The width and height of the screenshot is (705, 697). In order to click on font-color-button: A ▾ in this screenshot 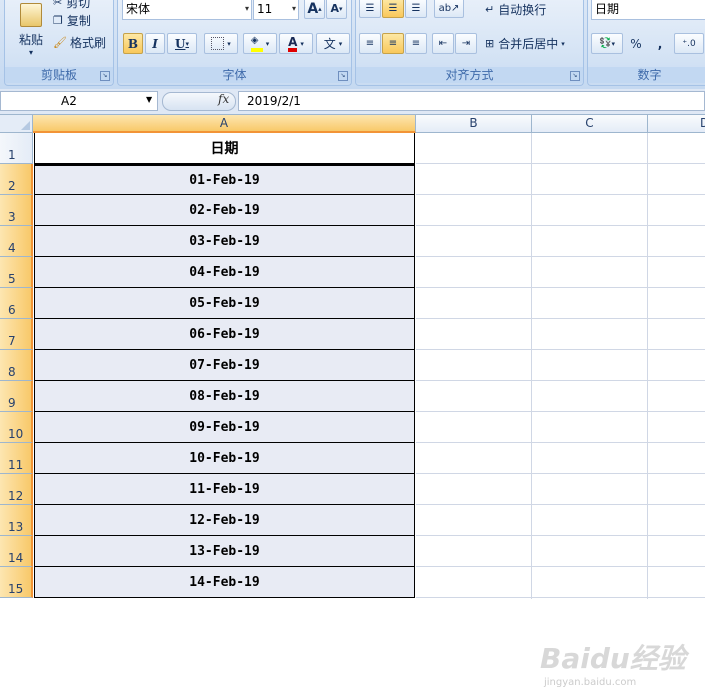, I will do `click(296, 43)`.